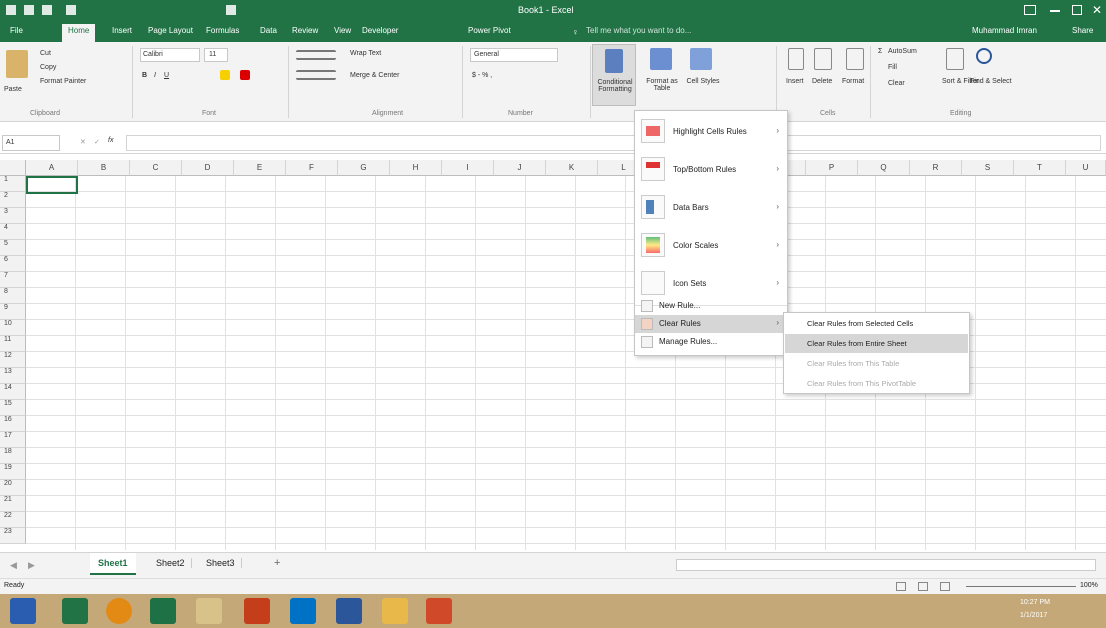 This screenshot has height=628, width=1106. Describe the element at coordinates (364, 168) in the screenshot. I see `column-header: G` at that location.